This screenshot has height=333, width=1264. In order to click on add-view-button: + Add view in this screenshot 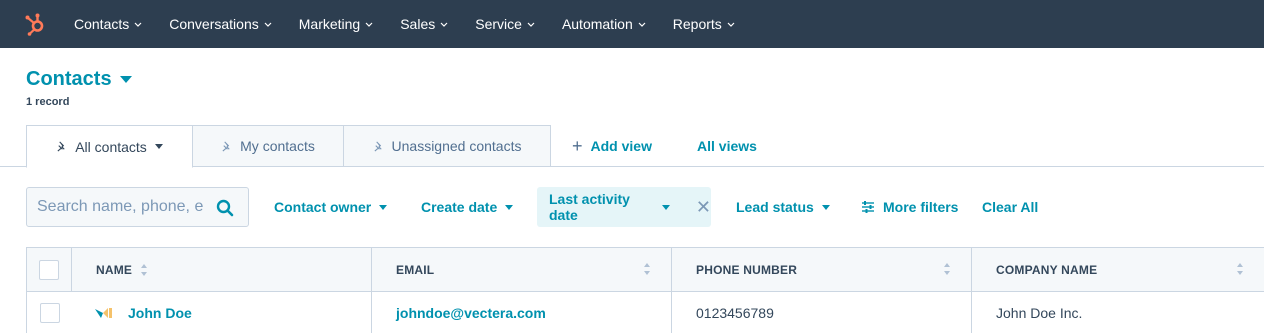, I will do `click(612, 146)`.